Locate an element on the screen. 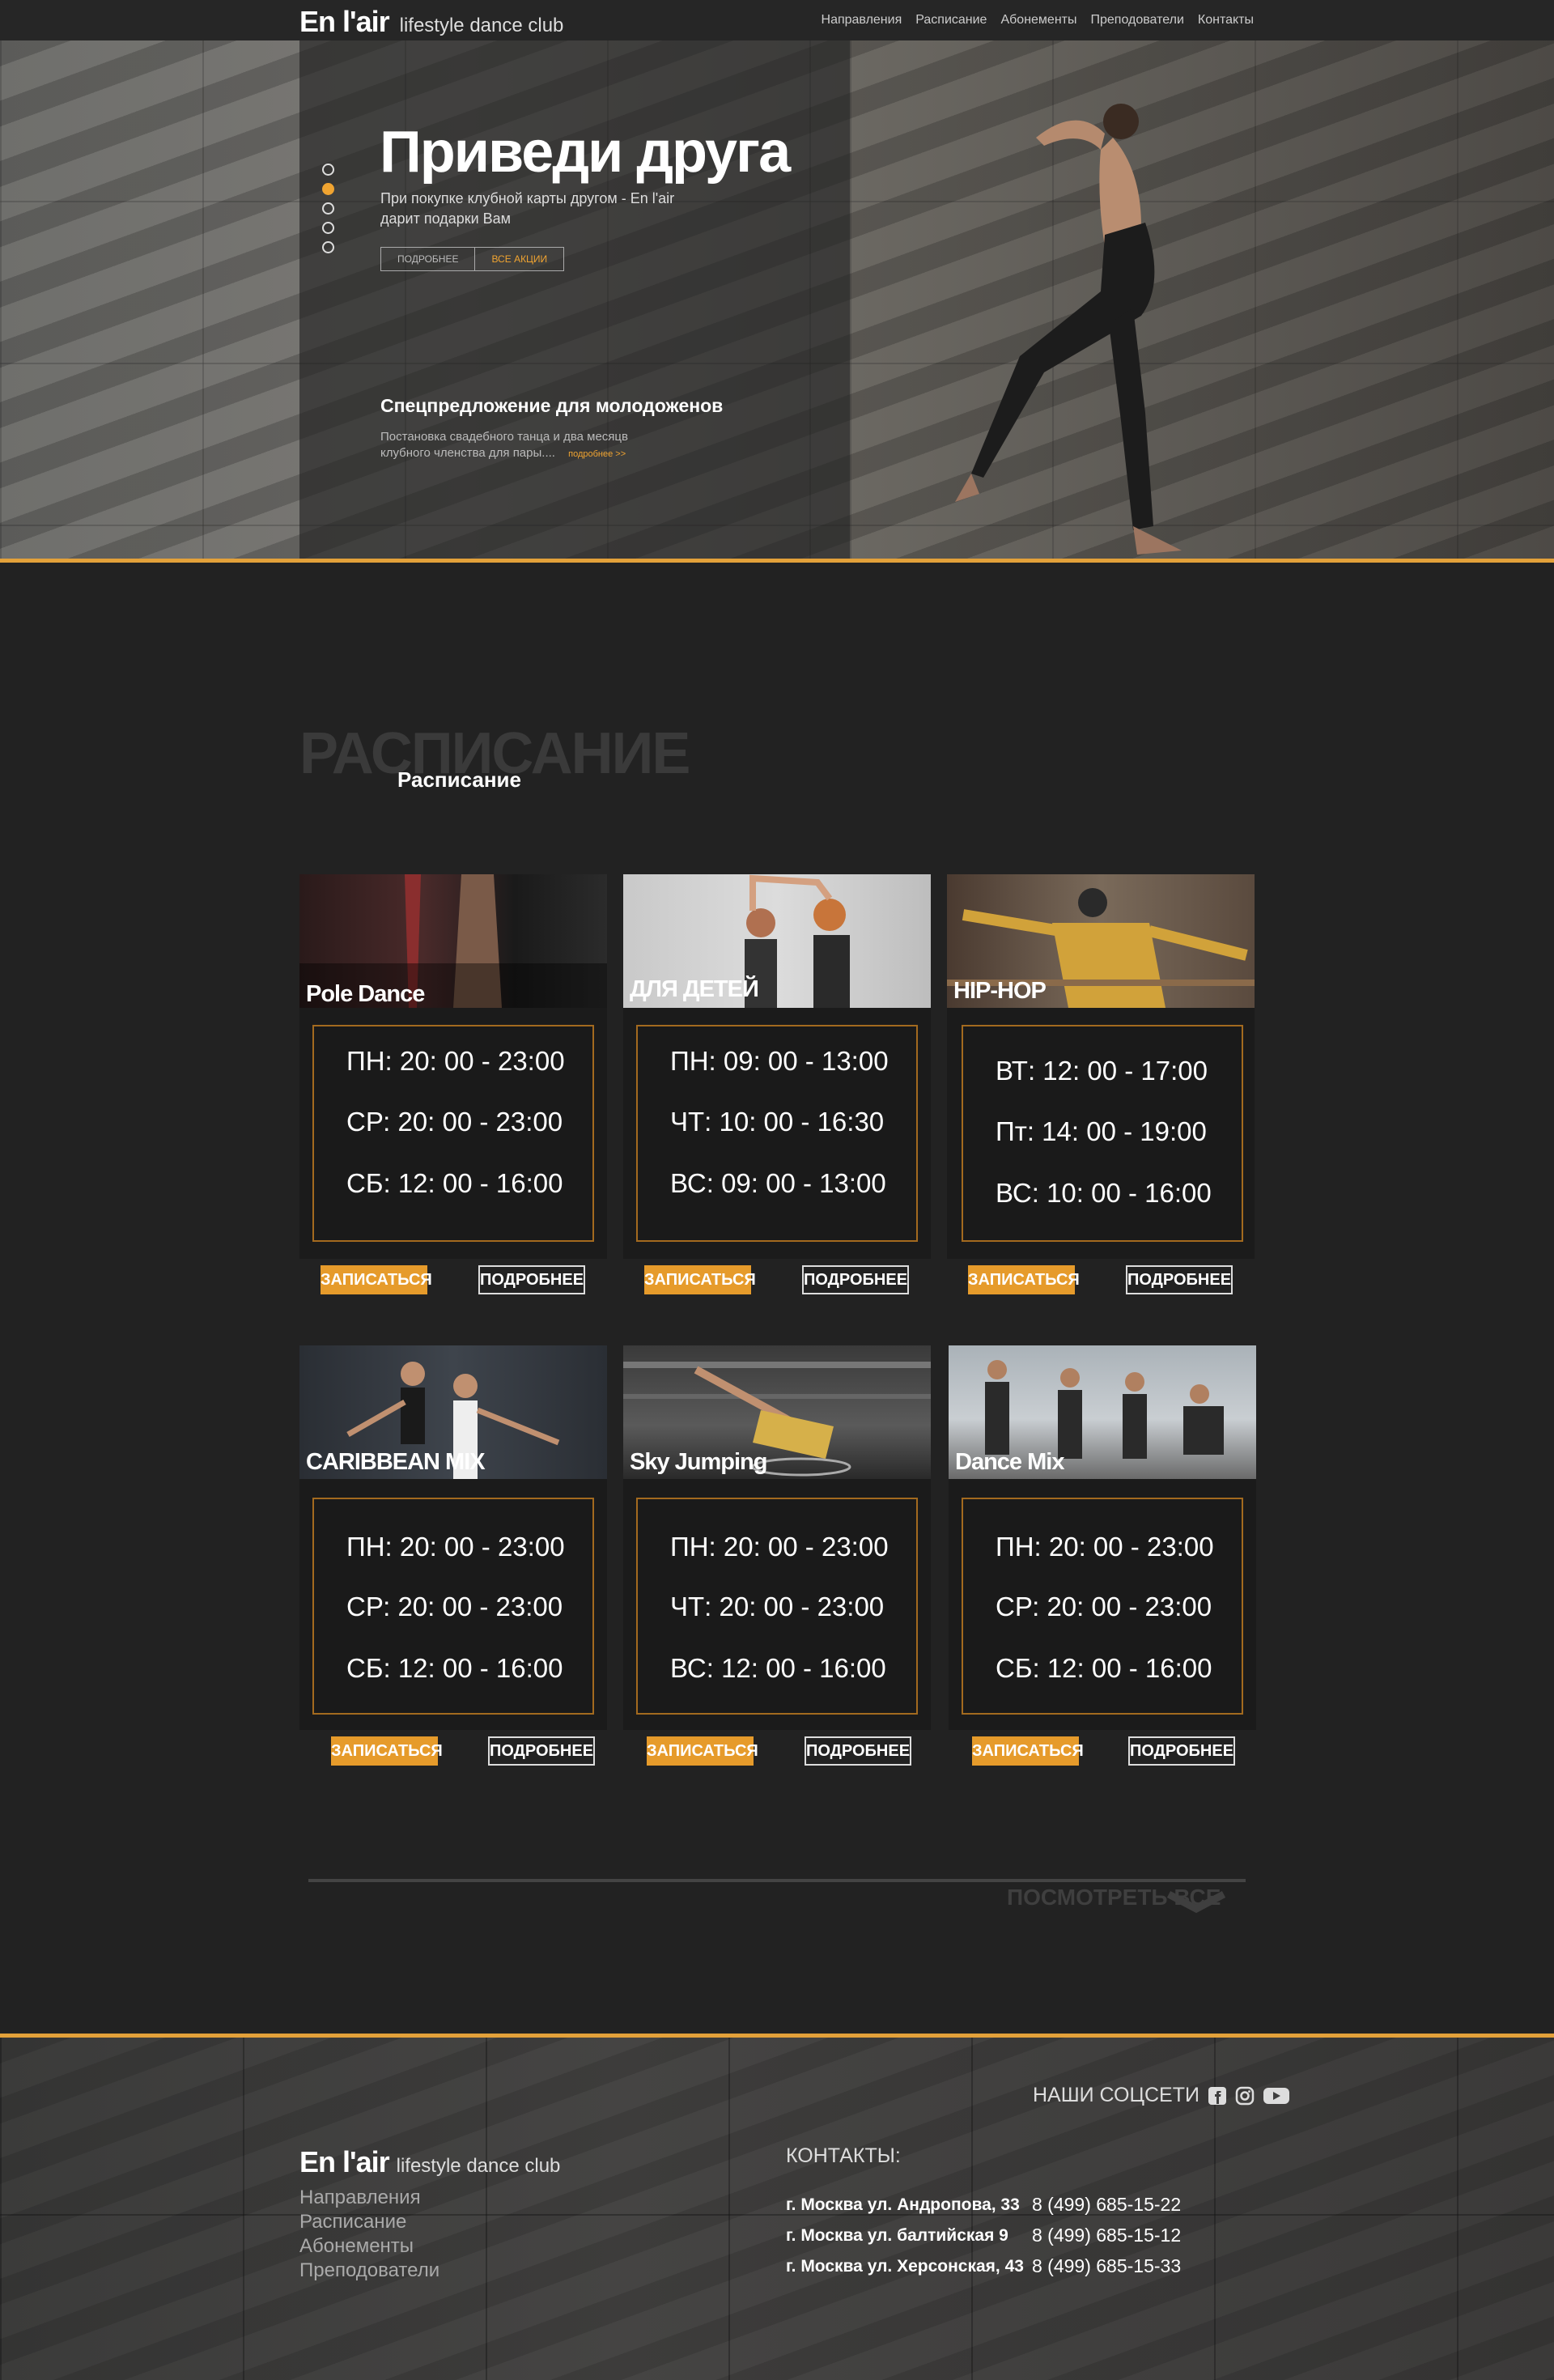 This screenshot has height=2380, width=1554. contact-phone: 8 (499) 685-15-22 is located at coordinates (1106, 2205).